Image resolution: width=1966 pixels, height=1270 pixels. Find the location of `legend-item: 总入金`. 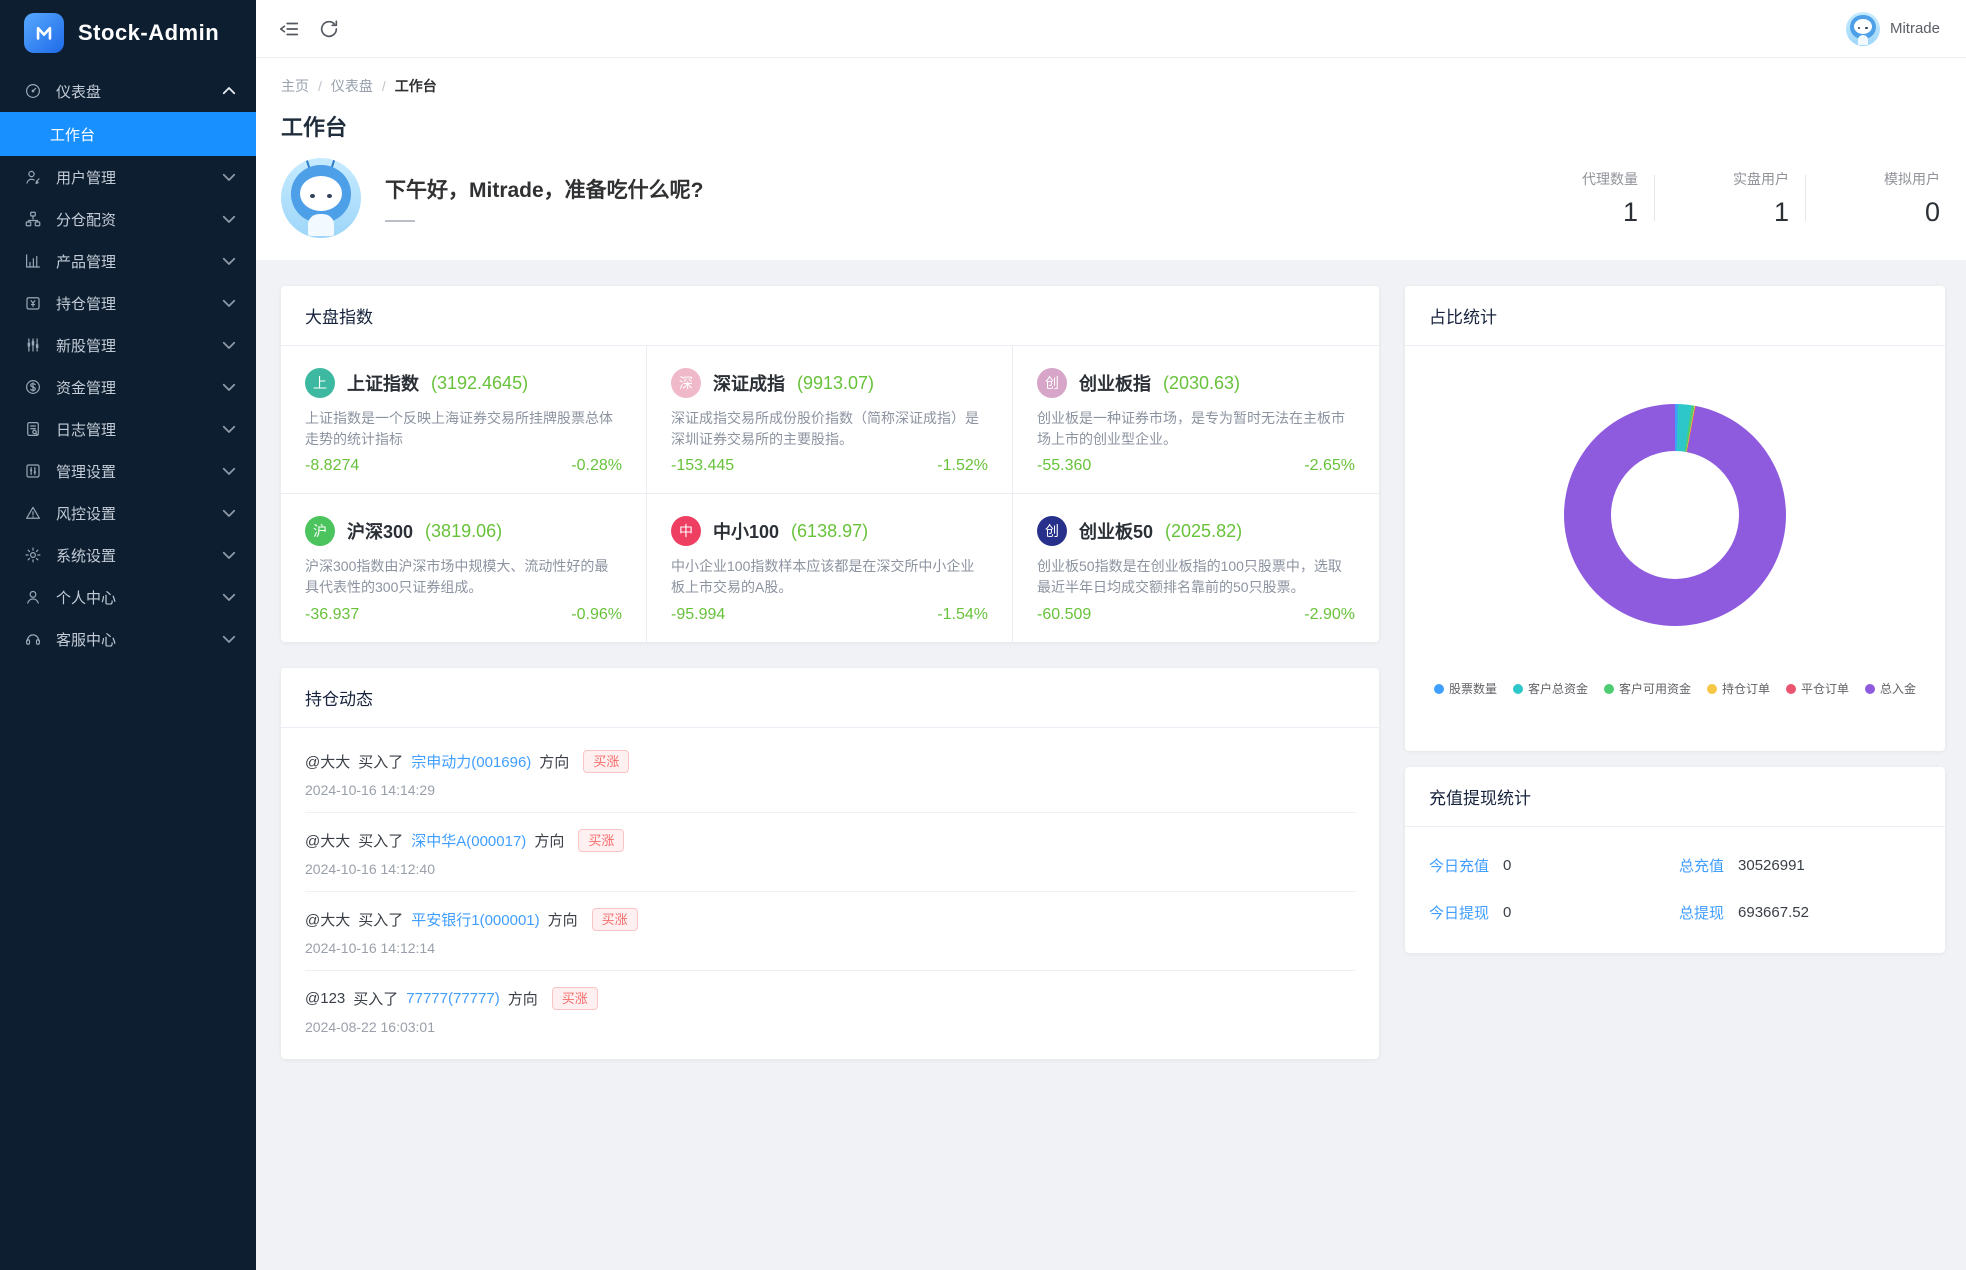

legend-item: 总入金 is located at coordinates (1890, 688).